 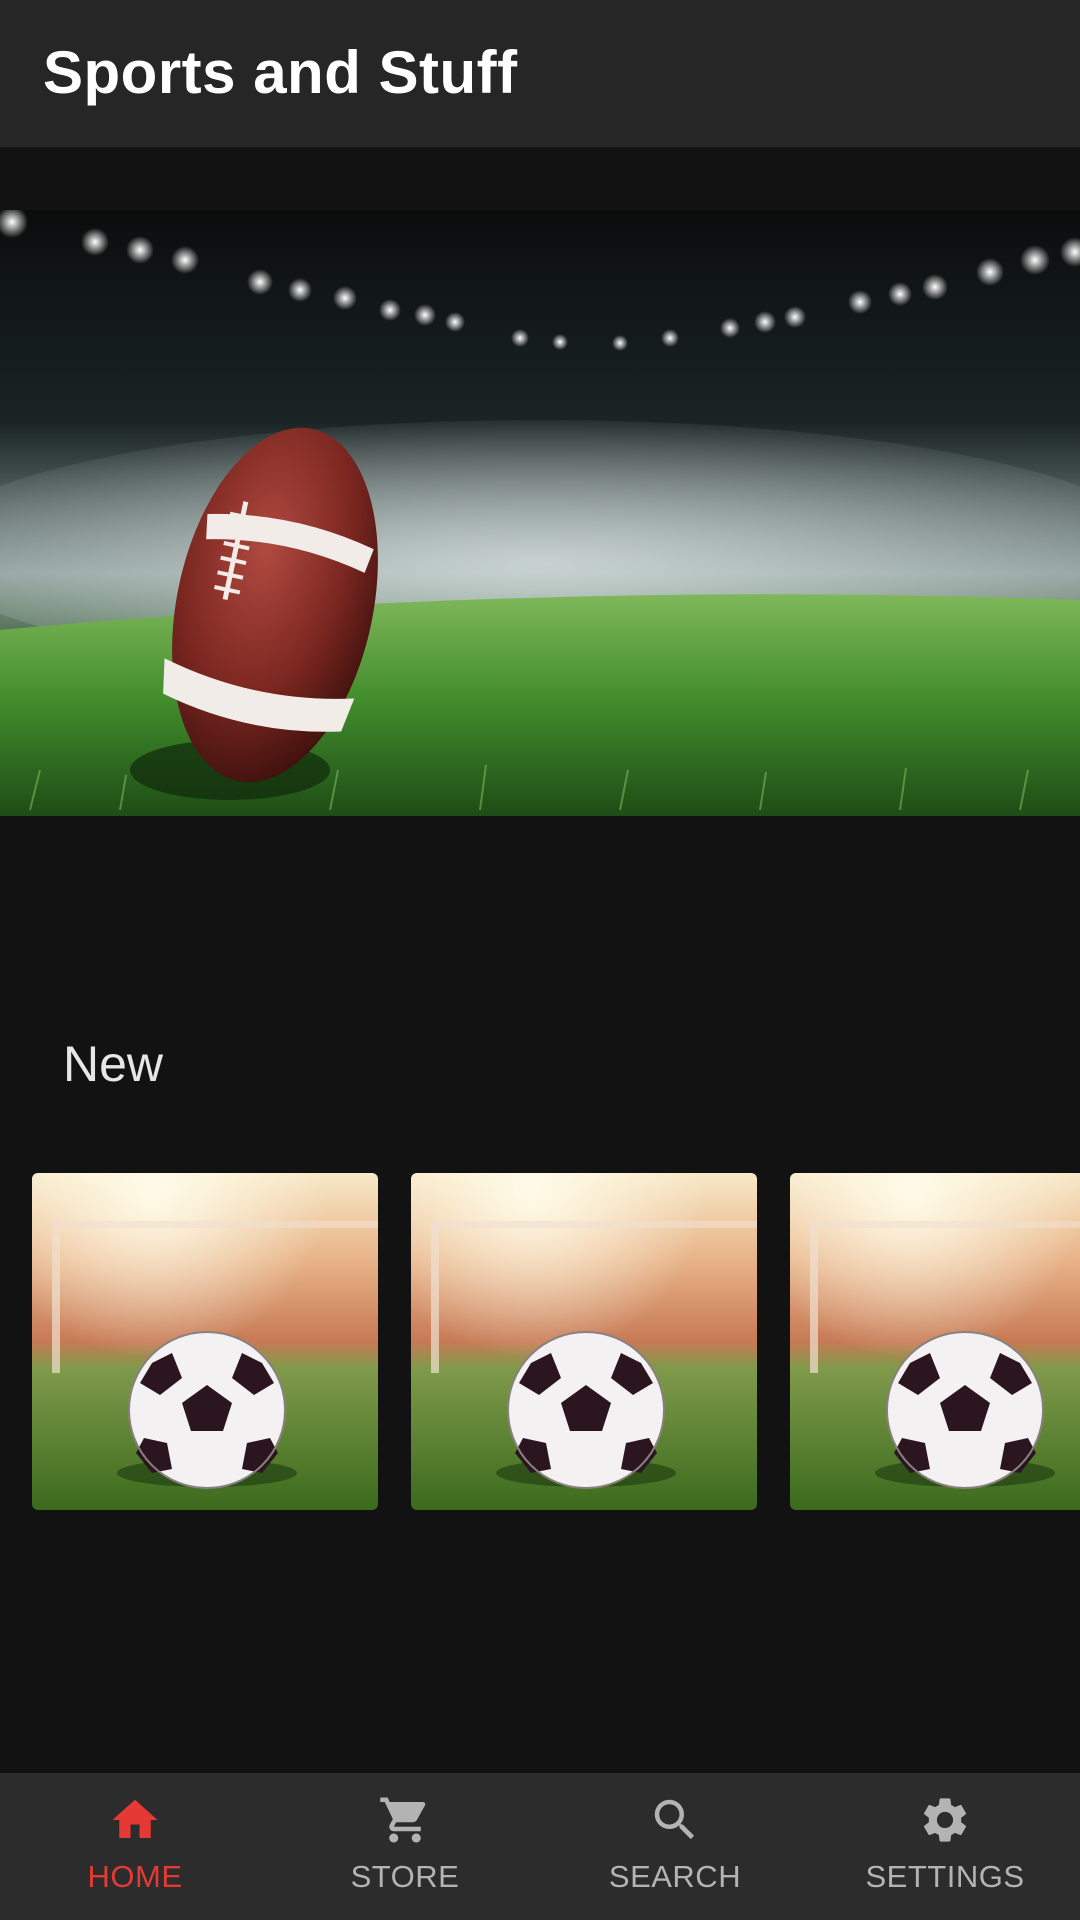 What do you see at coordinates (135, 1876) in the screenshot?
I see `nav-label-home: HOME` at bounding box center [135, 1876].